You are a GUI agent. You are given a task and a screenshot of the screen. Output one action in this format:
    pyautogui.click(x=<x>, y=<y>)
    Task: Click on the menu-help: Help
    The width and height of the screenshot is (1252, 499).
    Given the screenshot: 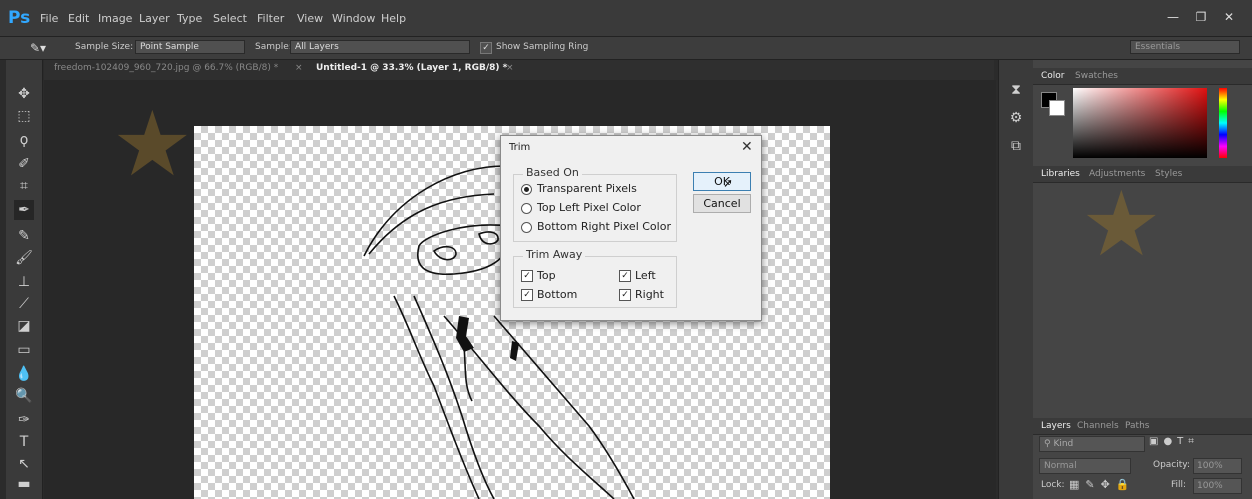 What is the action you would take?
    pyautogui.click(x=393, y=18)
    